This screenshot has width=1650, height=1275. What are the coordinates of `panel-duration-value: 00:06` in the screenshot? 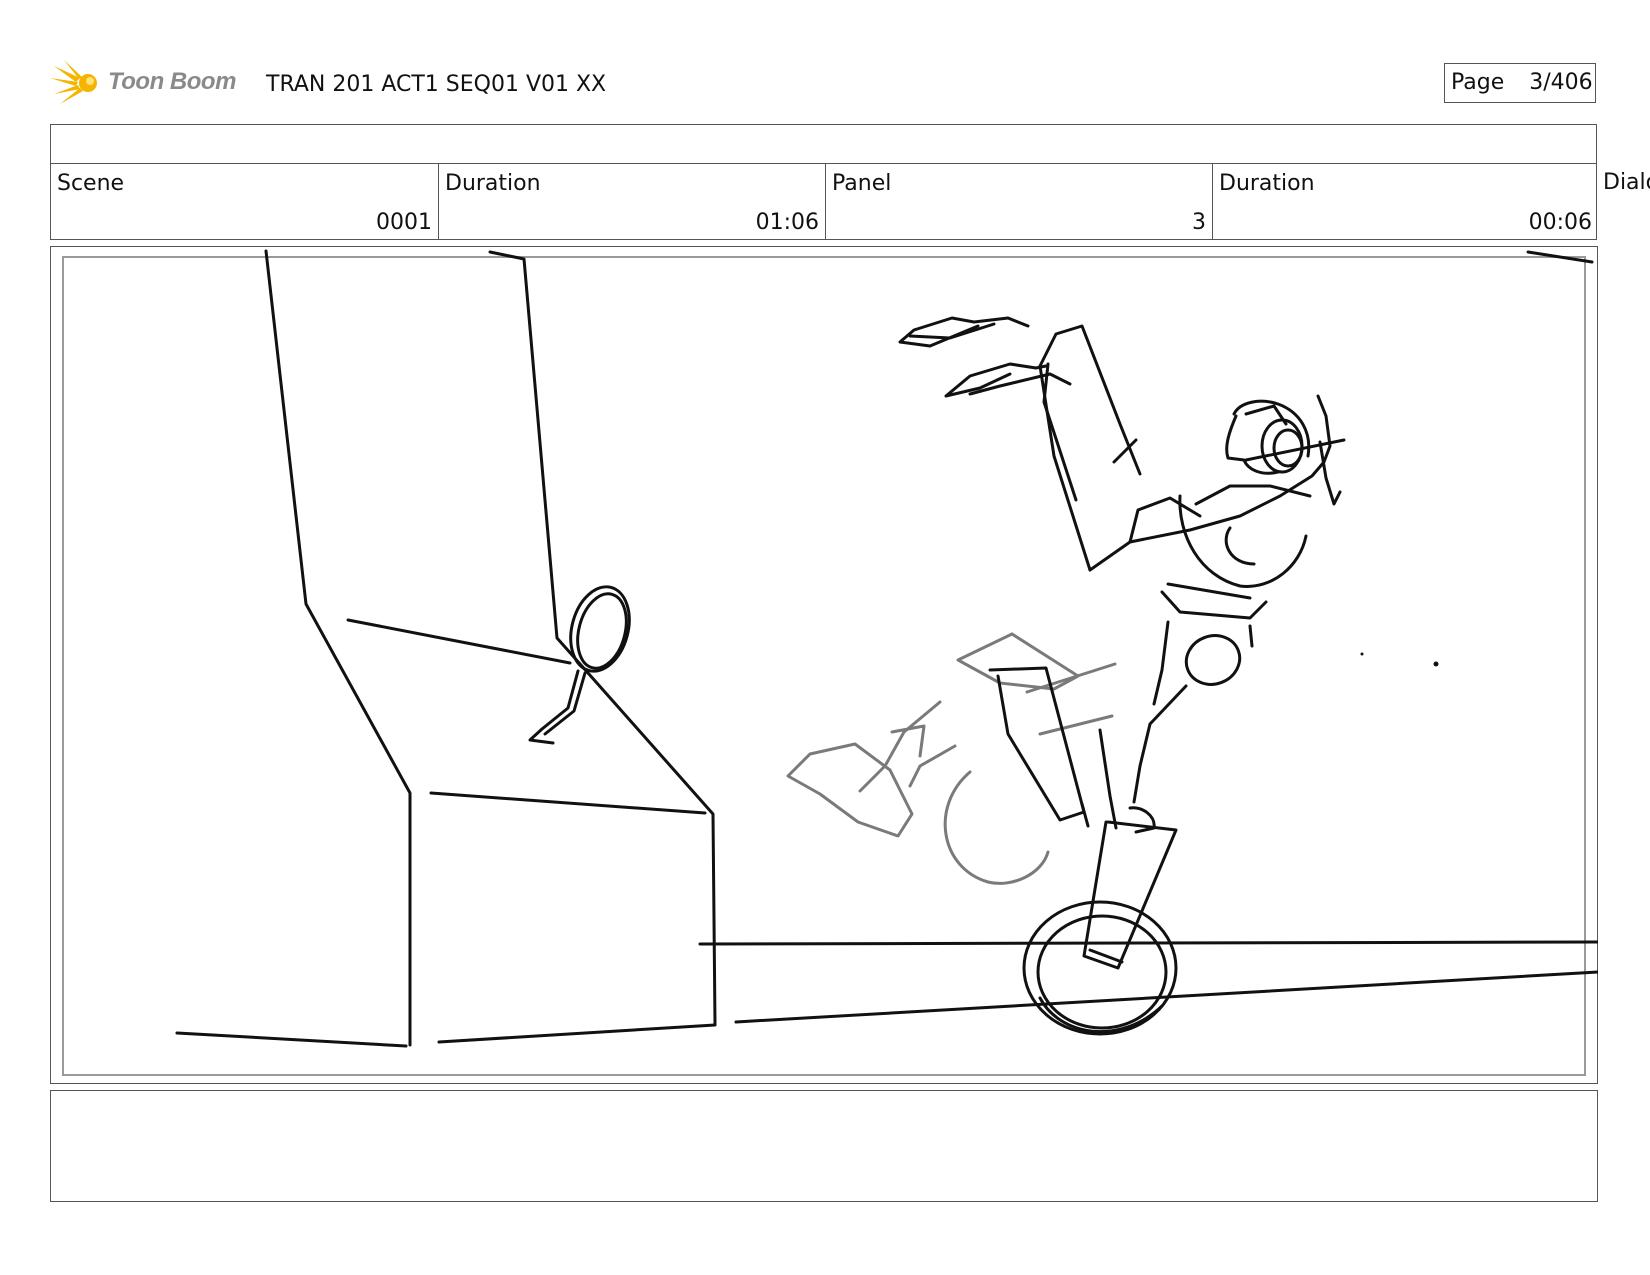 It's located at (1560, 222).